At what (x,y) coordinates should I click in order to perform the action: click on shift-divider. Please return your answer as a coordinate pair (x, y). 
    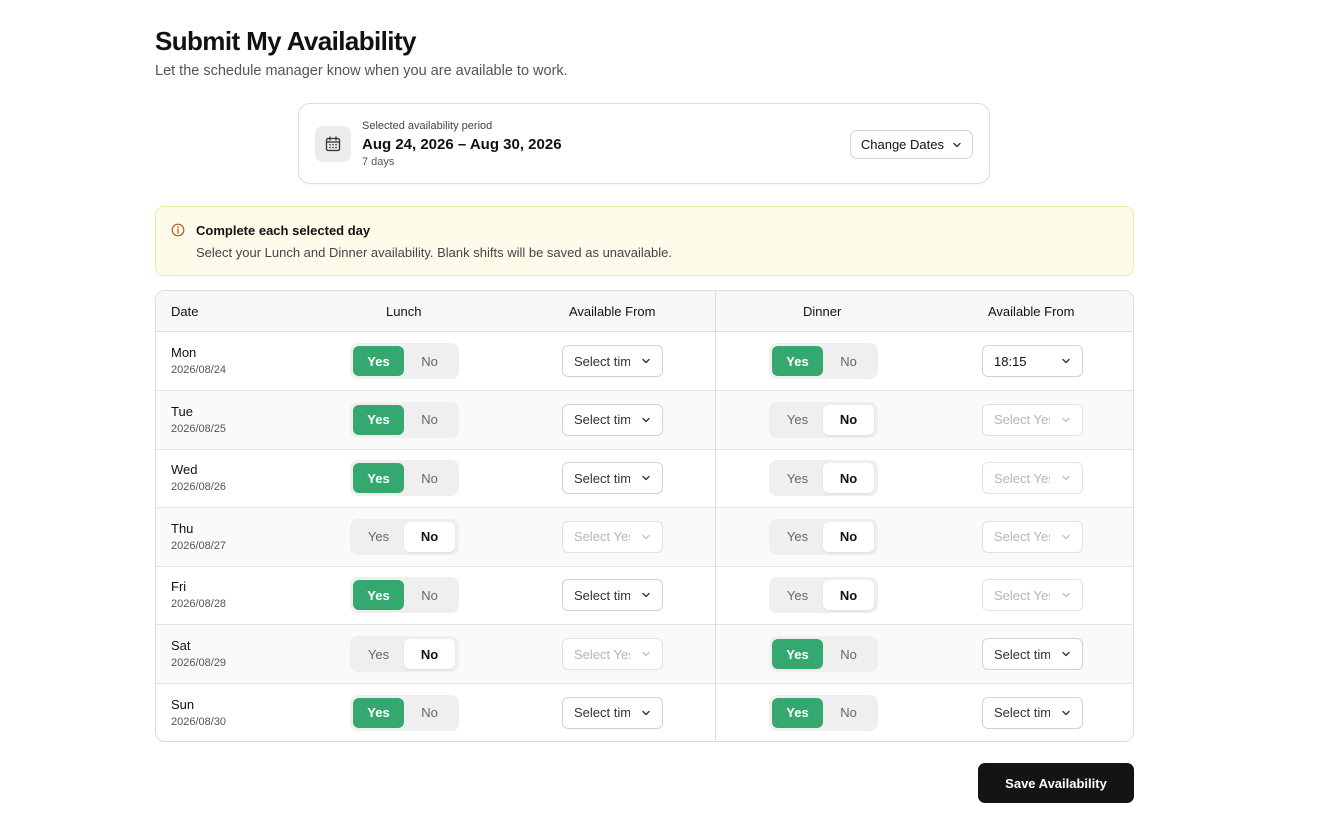
    Looking at the image, I should click on (715, 516).